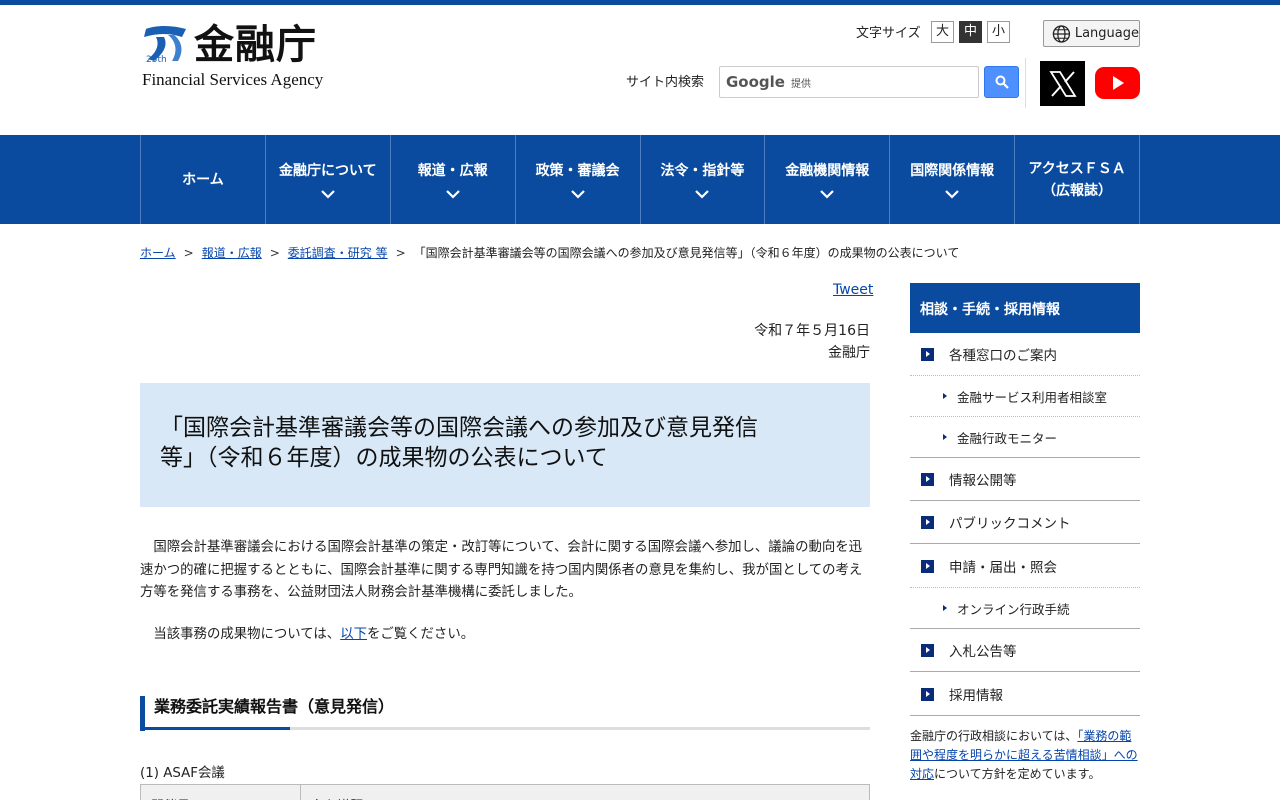 This screenshot has height=800, width=1280. Describe the element at coordinates (182, 773) in the screenshot. I see `sub-heading-asaf: (1) ASAF会議` at that location.